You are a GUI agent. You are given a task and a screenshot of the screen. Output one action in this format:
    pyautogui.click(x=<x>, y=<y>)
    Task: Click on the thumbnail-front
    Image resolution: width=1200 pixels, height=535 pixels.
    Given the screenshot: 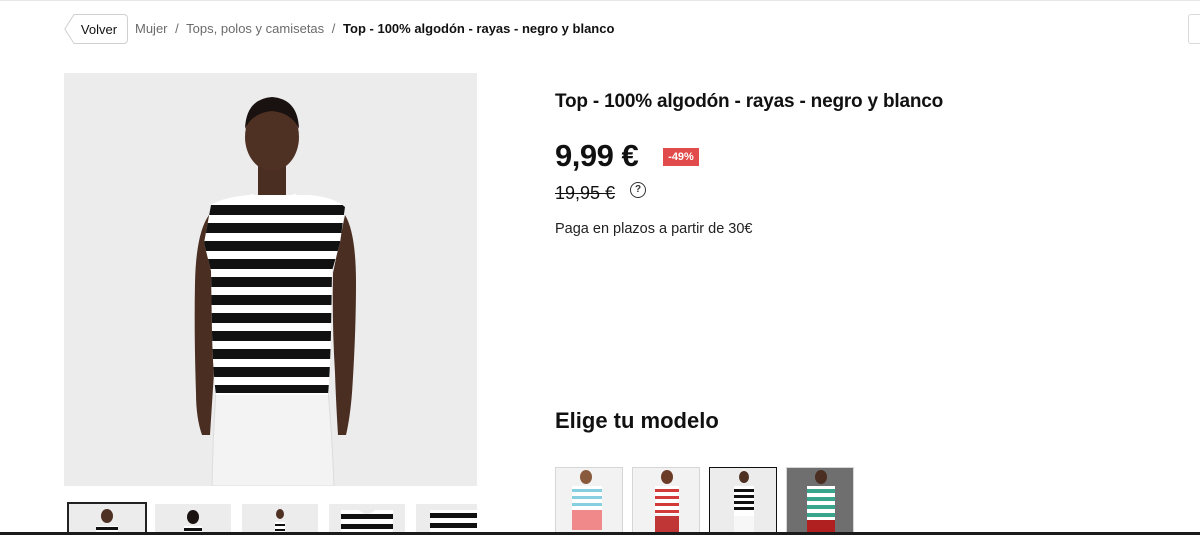 What is the action you would take?
    pyautogui.click(x=107, y=518)
    